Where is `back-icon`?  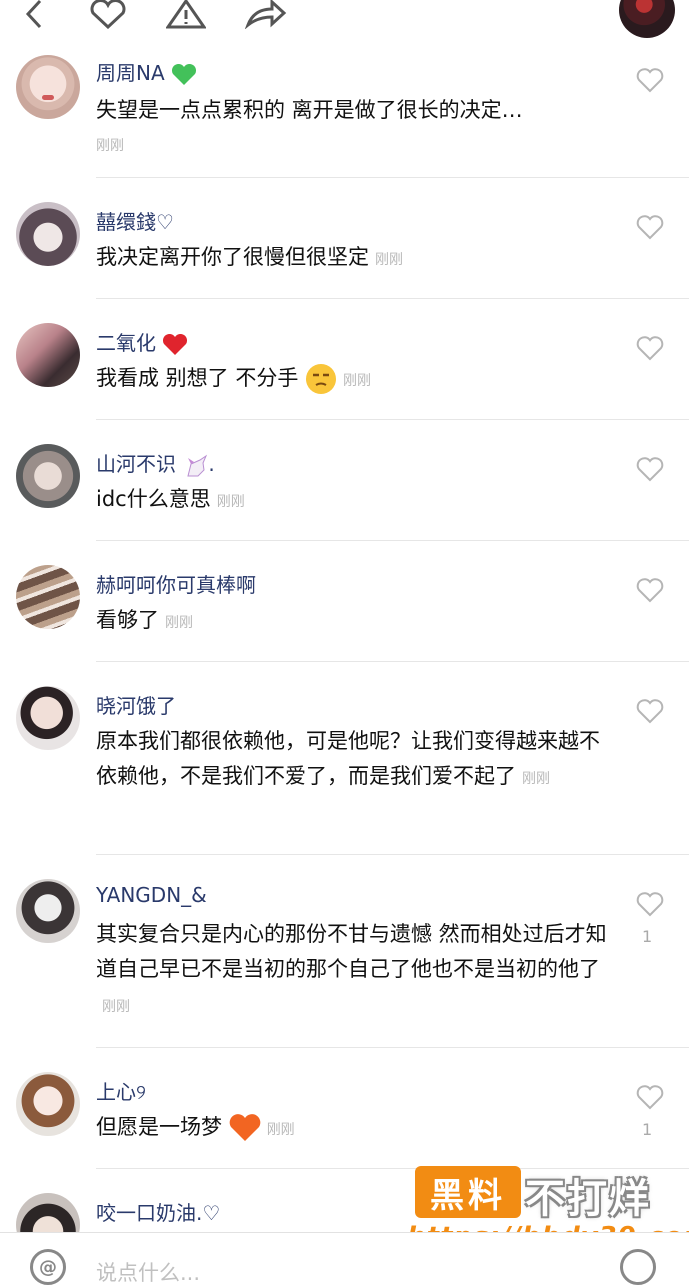
back-icon is located at coordinates (34, 17).